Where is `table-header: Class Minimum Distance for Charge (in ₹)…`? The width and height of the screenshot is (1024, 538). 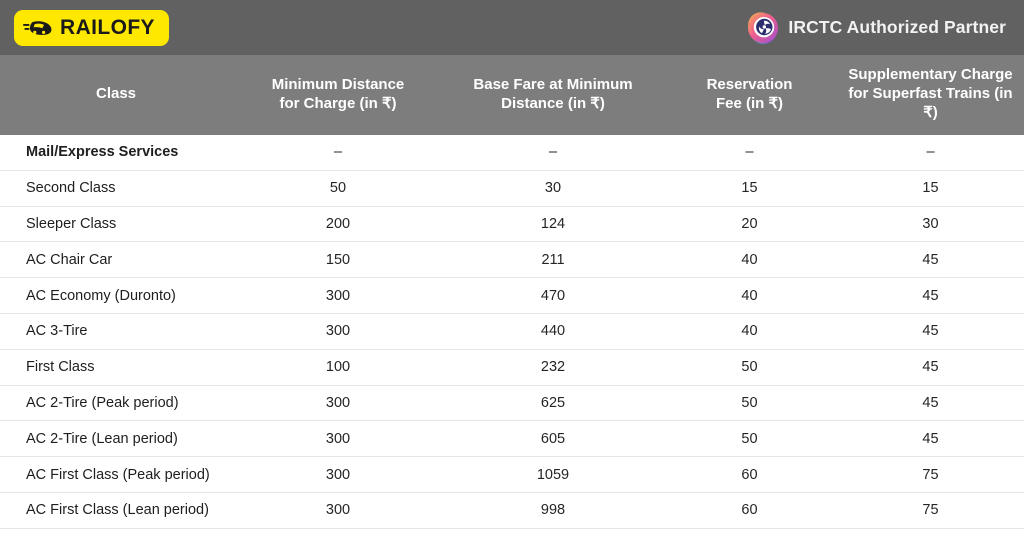
table-header: Class Minimum Distance for Charge (in ₹)… is located at coordinates (512, 95).